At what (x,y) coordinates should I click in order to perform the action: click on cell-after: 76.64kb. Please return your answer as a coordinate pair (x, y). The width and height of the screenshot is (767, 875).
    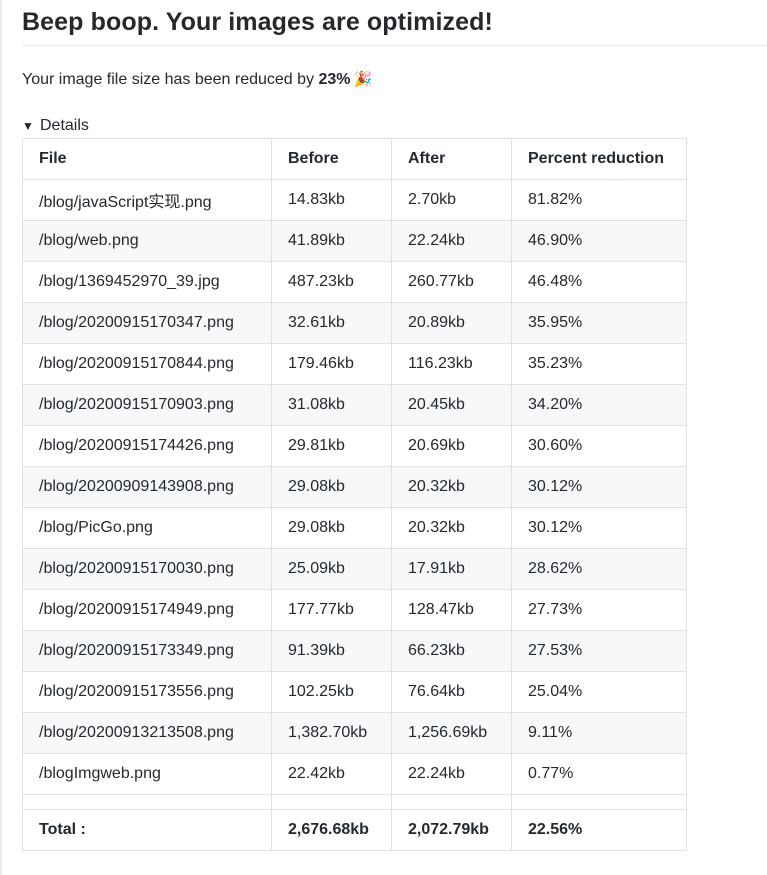
    Looking at the image, I should click on (451, 692).